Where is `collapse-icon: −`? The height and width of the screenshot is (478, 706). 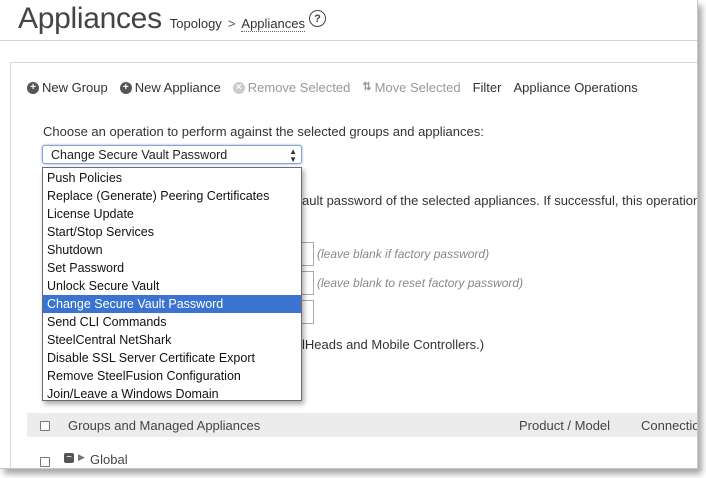 collapse-icon: − is located at coordinates (69, 458).